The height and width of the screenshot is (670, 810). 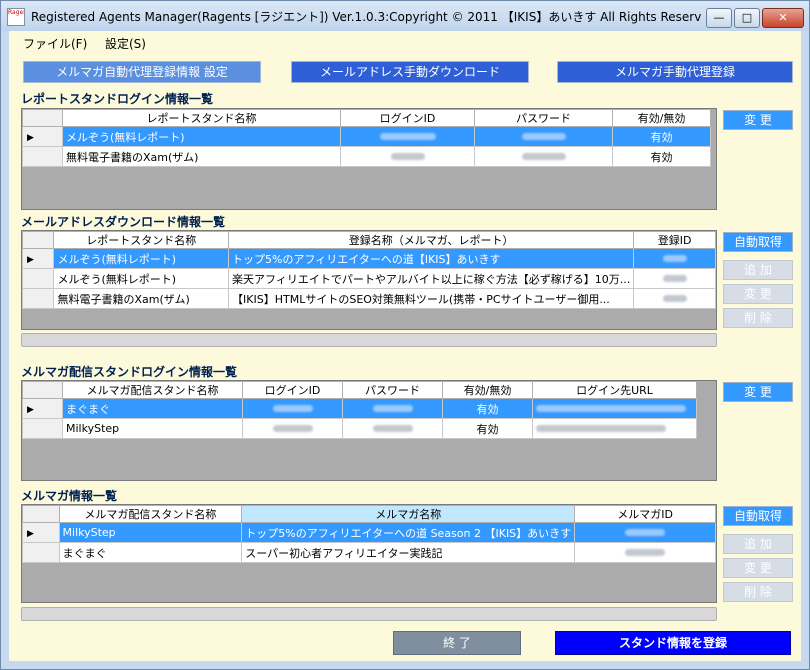 I want to click on report-login-update-button: 変 更, so click(x=758, y=120).